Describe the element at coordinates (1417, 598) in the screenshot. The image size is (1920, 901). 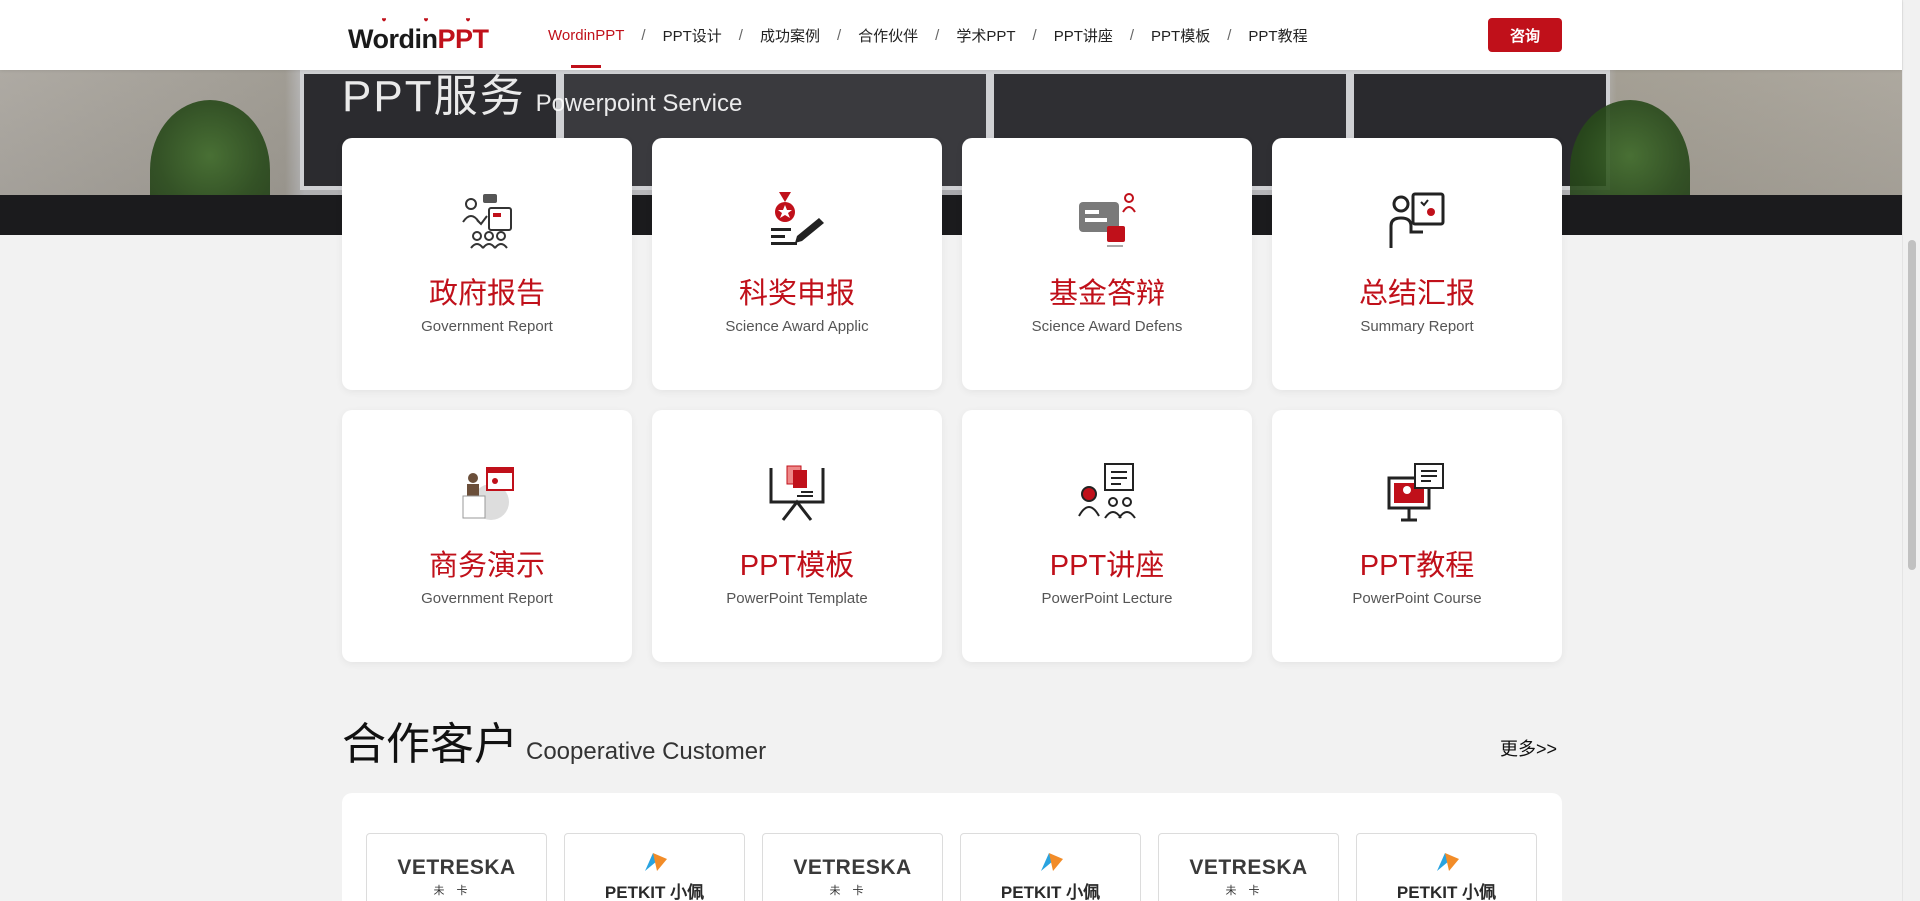
I see `service-subtitle: PowerPoint Course` at that location.